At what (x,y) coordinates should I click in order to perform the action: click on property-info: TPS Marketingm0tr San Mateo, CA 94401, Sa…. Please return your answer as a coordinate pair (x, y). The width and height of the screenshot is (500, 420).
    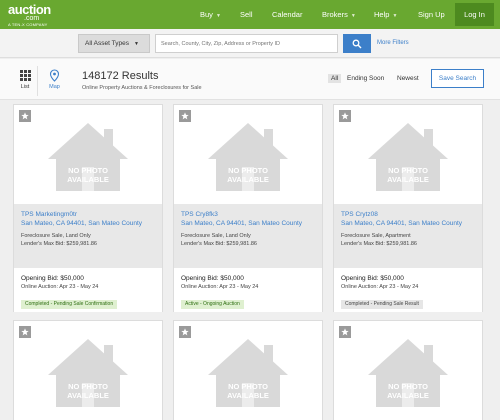
    Looking at the image, I should click on (88, 236).